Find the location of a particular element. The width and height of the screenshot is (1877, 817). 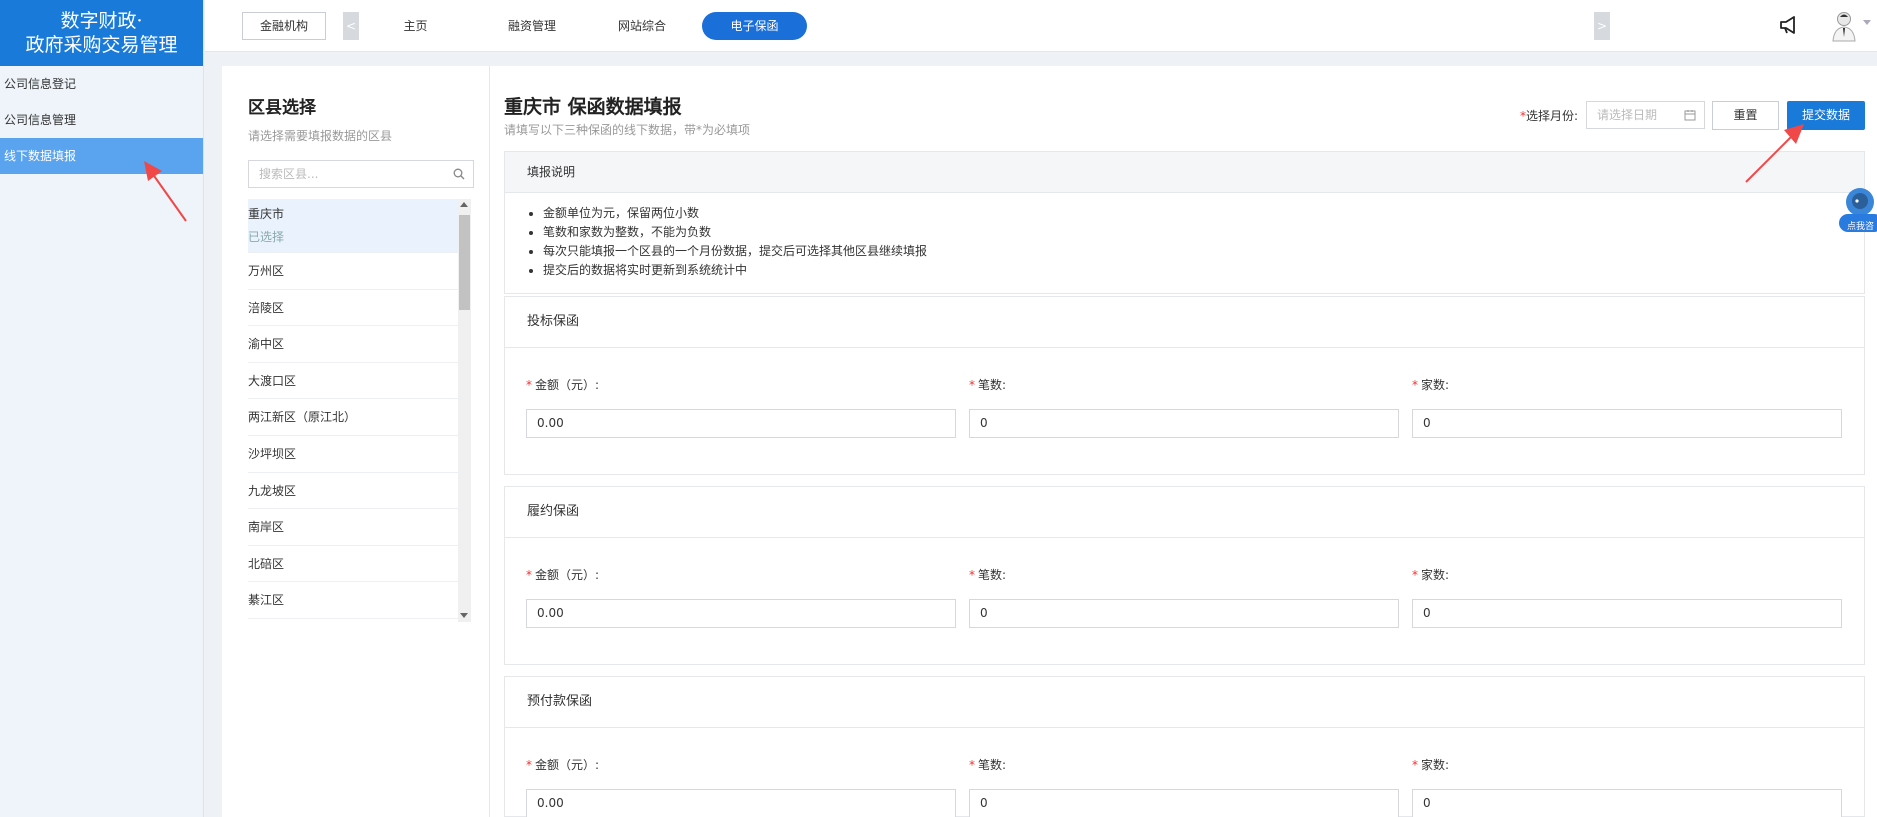

district-hint: 请选择需要填报数据的区县 is located at coordinates (320, 136).